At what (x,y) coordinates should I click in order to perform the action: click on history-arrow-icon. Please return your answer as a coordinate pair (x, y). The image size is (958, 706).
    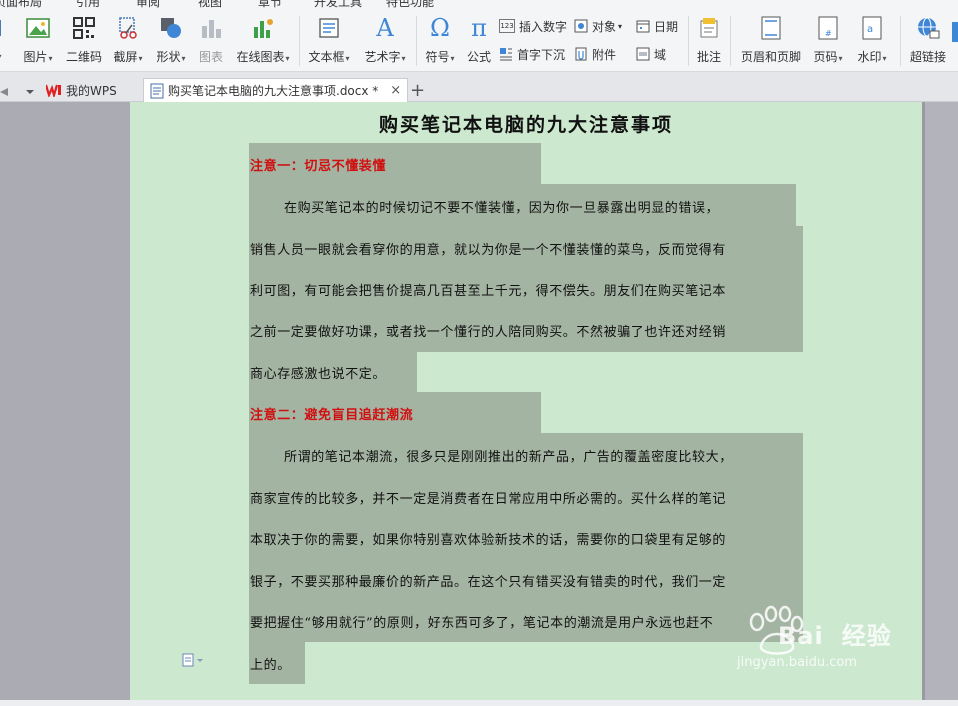
    Looking at the image, I should click on (5, 92).